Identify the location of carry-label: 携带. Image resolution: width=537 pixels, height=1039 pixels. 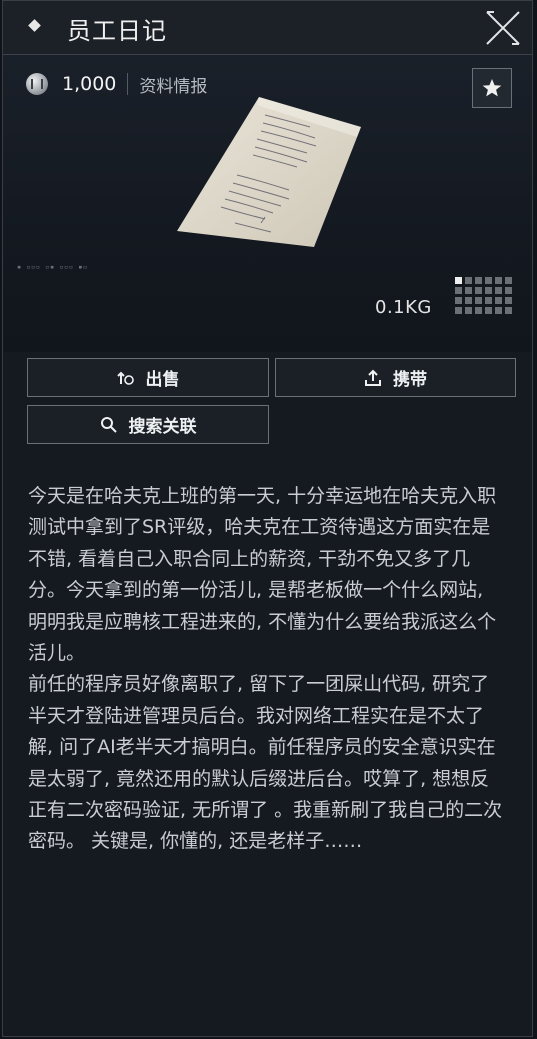
(410, 380).